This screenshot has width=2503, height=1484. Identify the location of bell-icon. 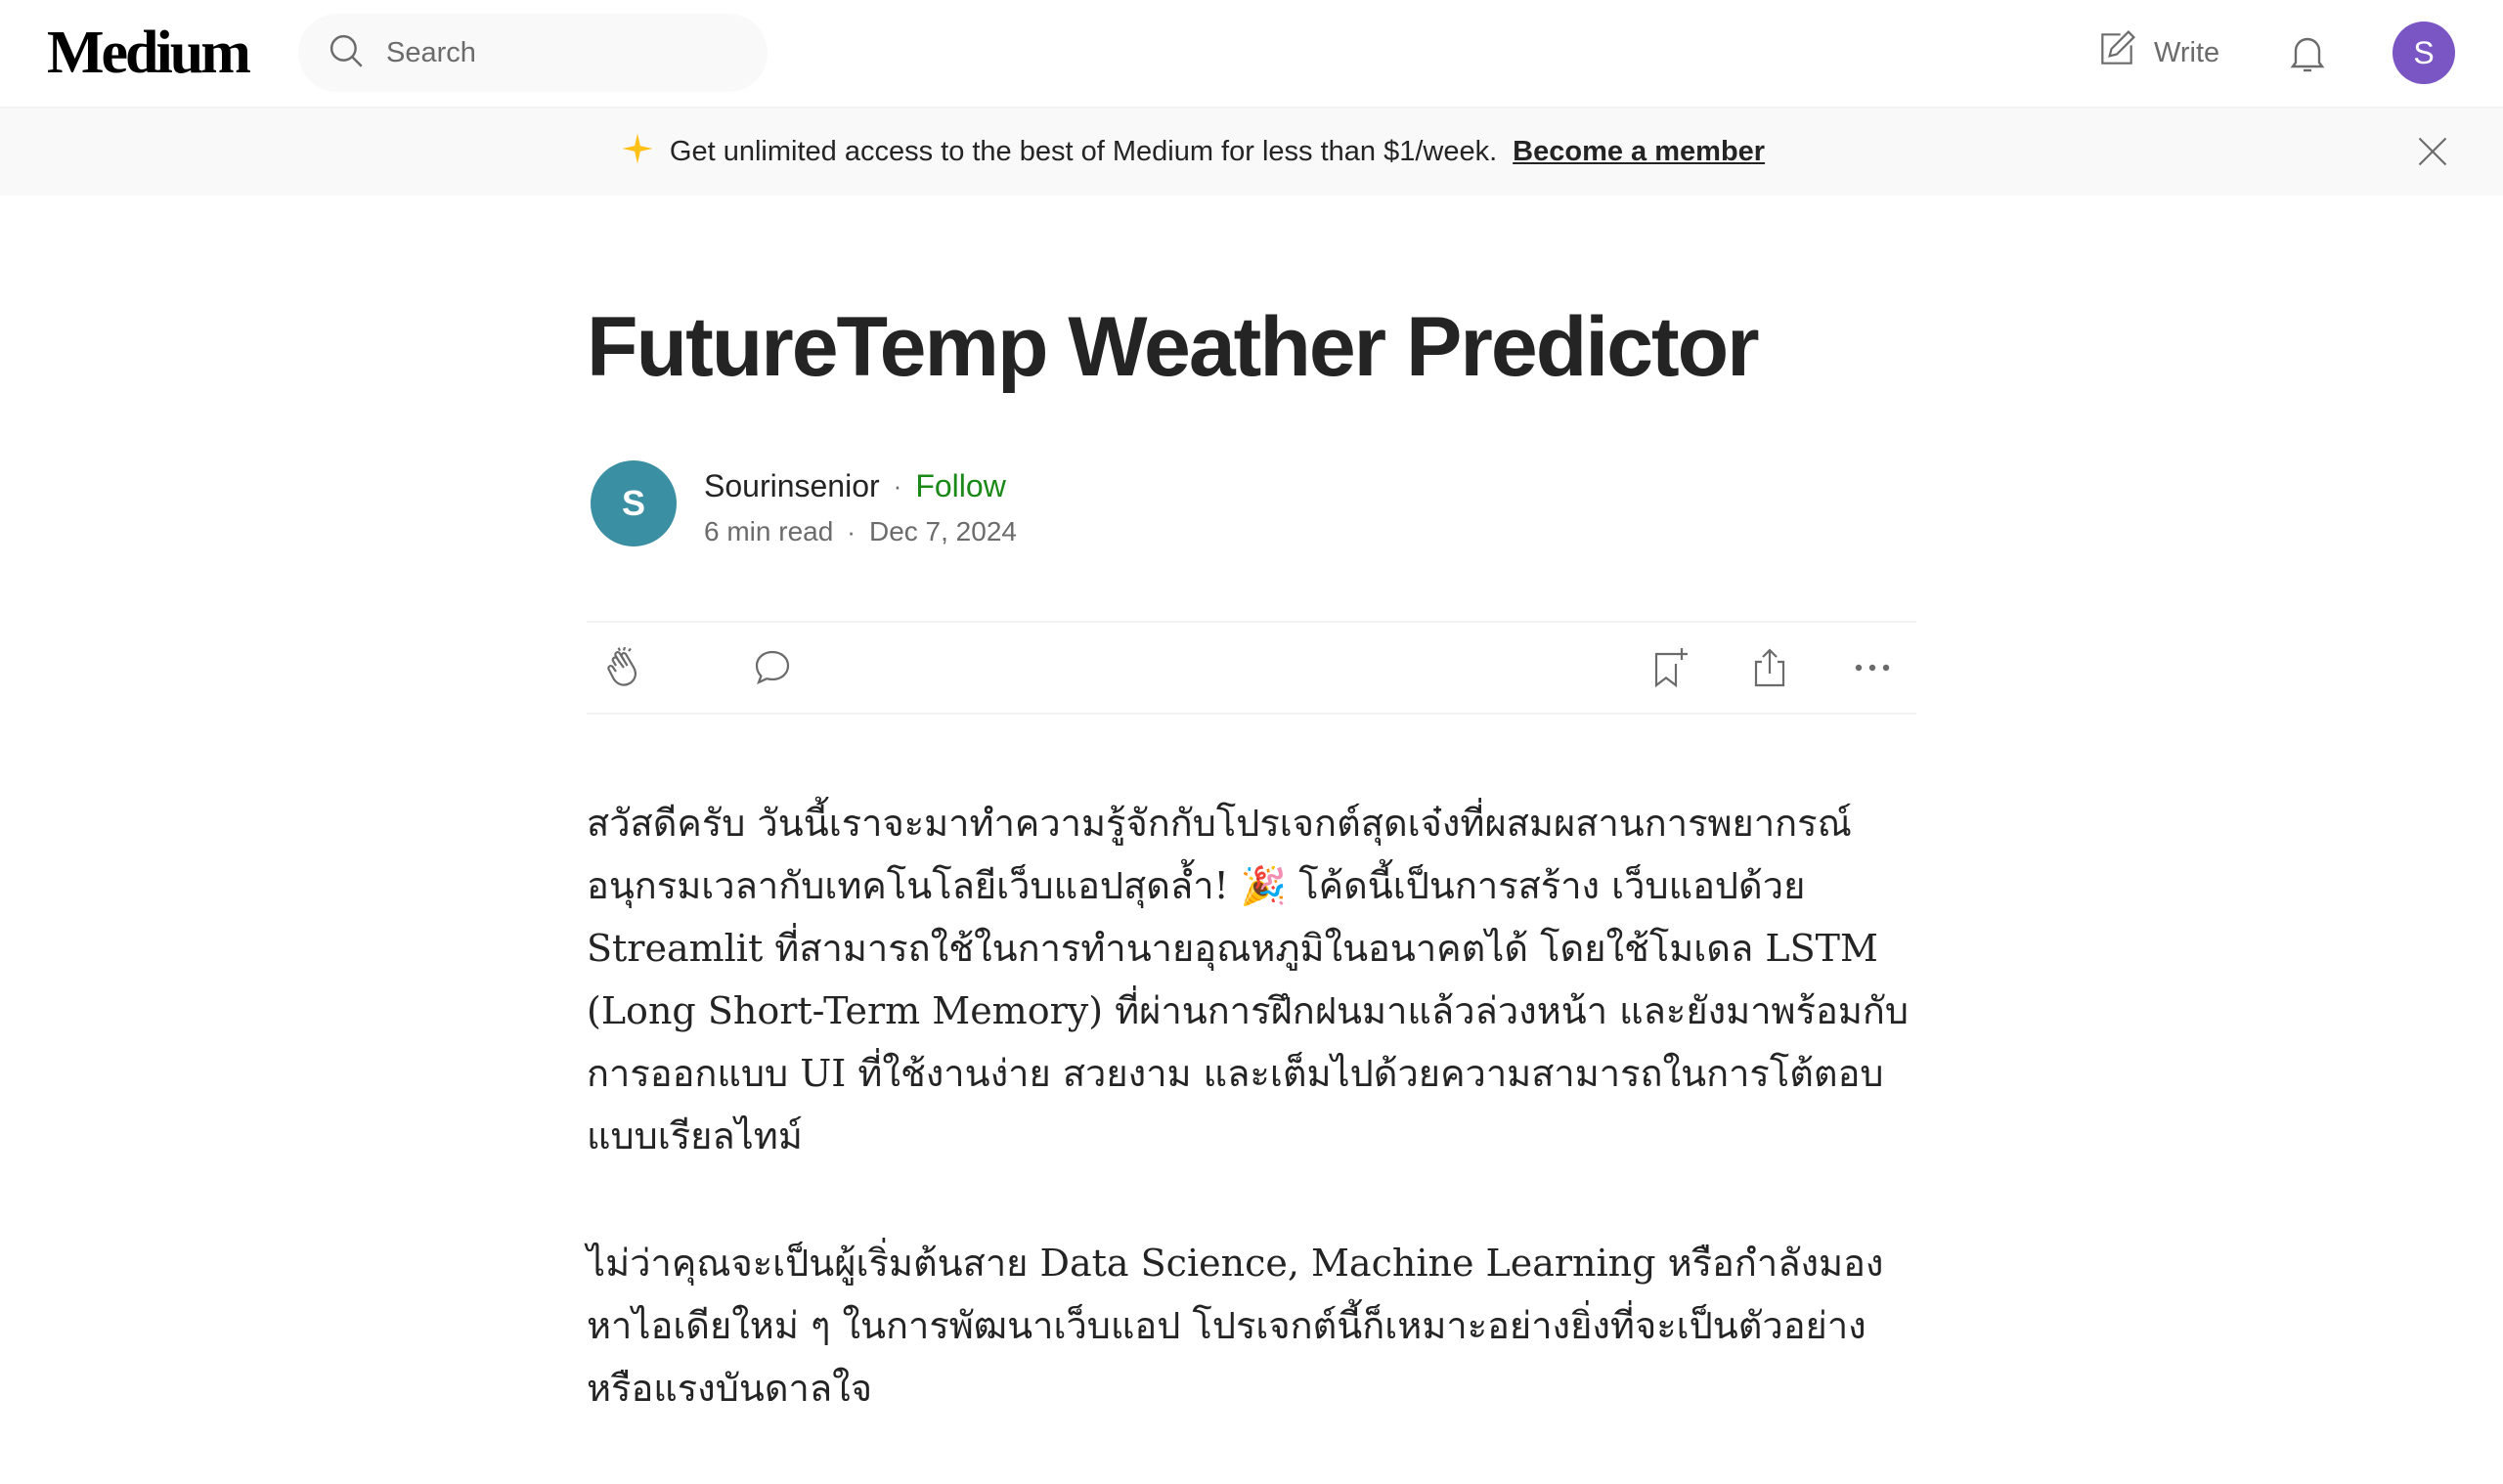
(2307, 58).